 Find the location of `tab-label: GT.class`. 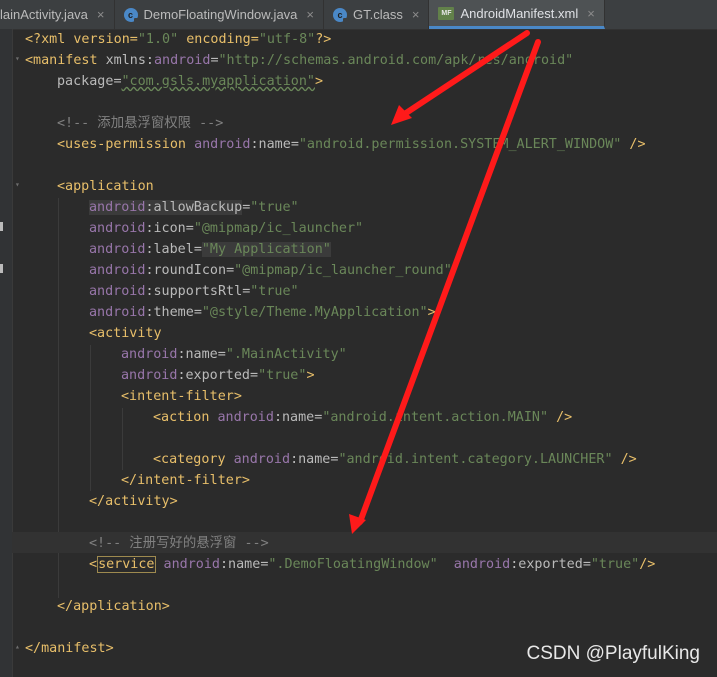

tab-label: GT.class is located at coordinates (378, 14).